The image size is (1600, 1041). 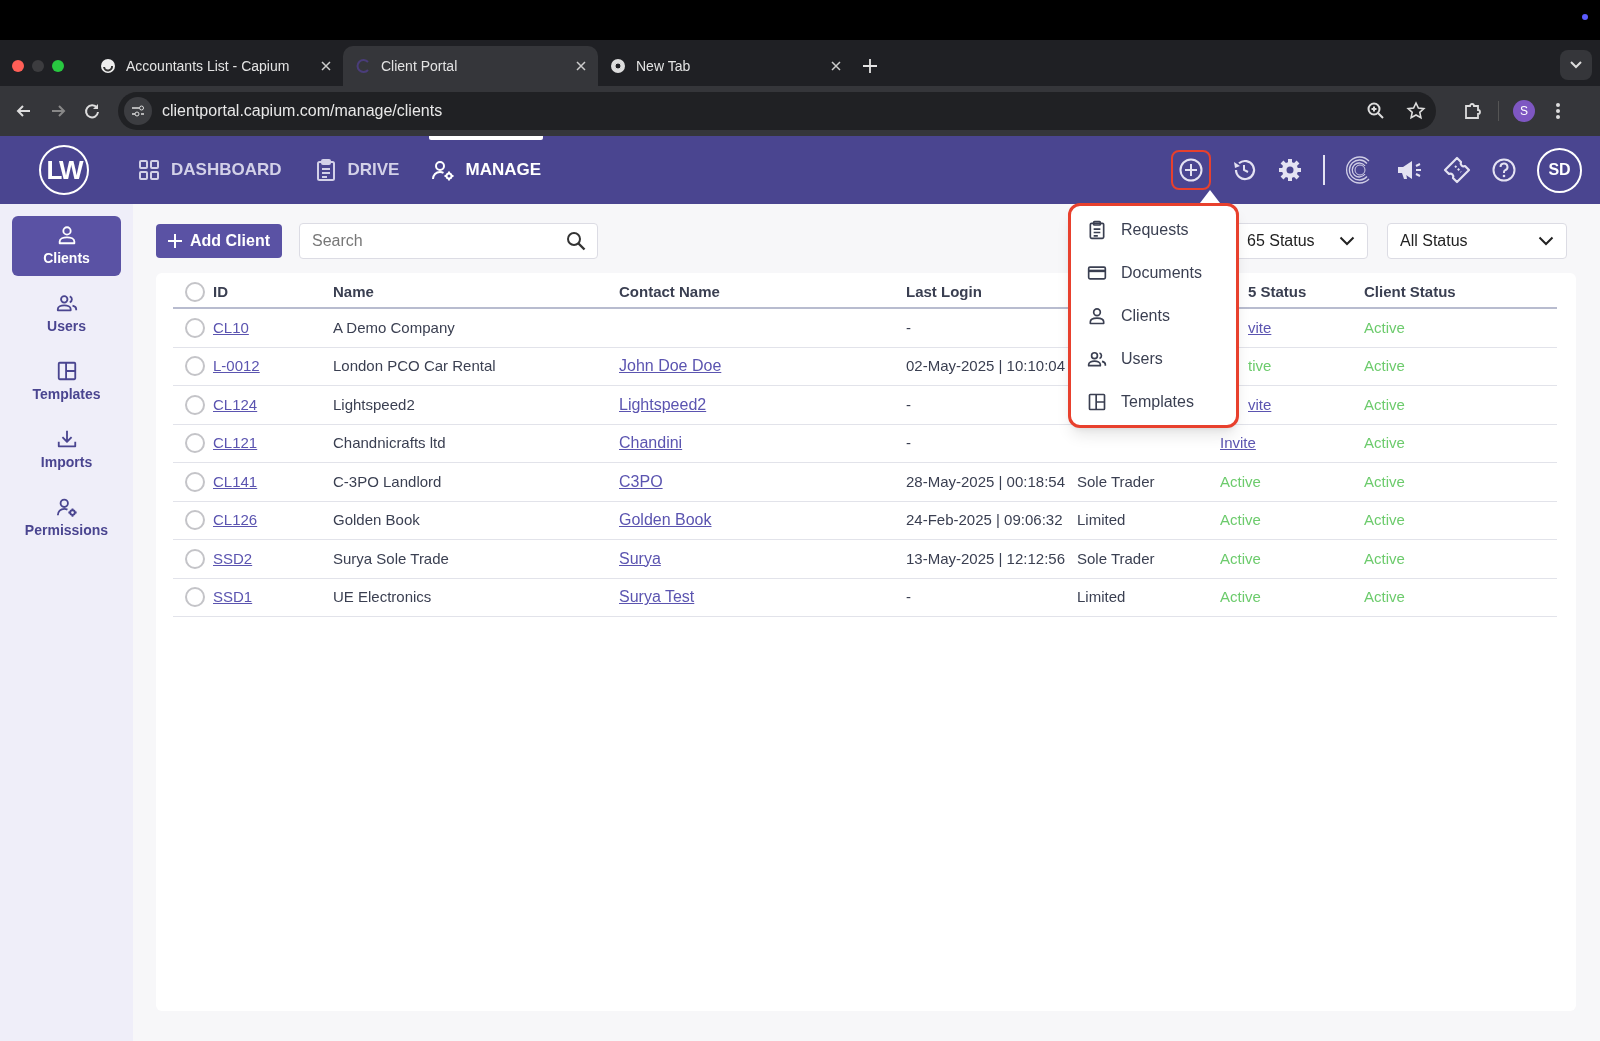 I want to click on nav-tab: DRIVE, so click(x=356, y=170).